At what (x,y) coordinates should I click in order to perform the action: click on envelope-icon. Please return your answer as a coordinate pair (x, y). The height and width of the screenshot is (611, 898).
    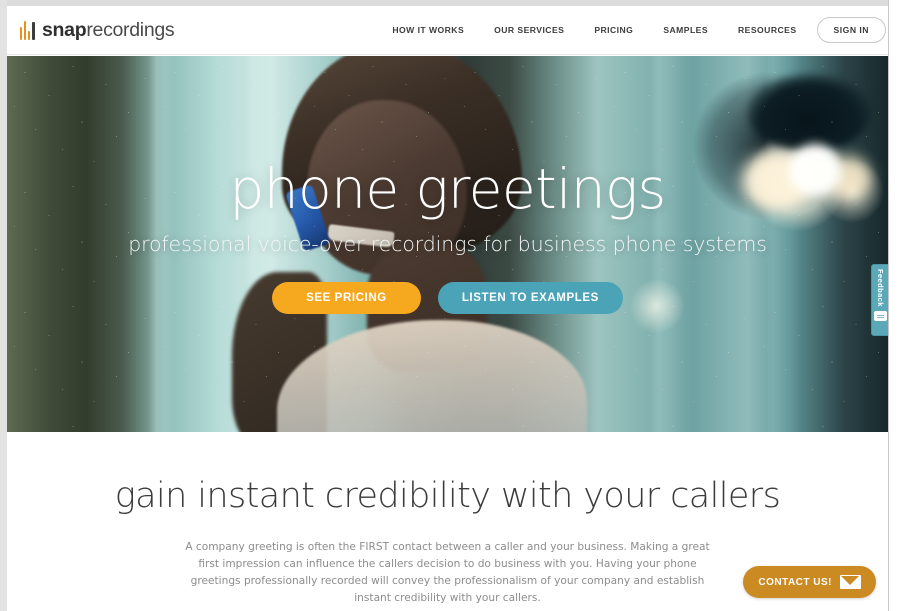
    Looking at the image, I should click on (850, 582).